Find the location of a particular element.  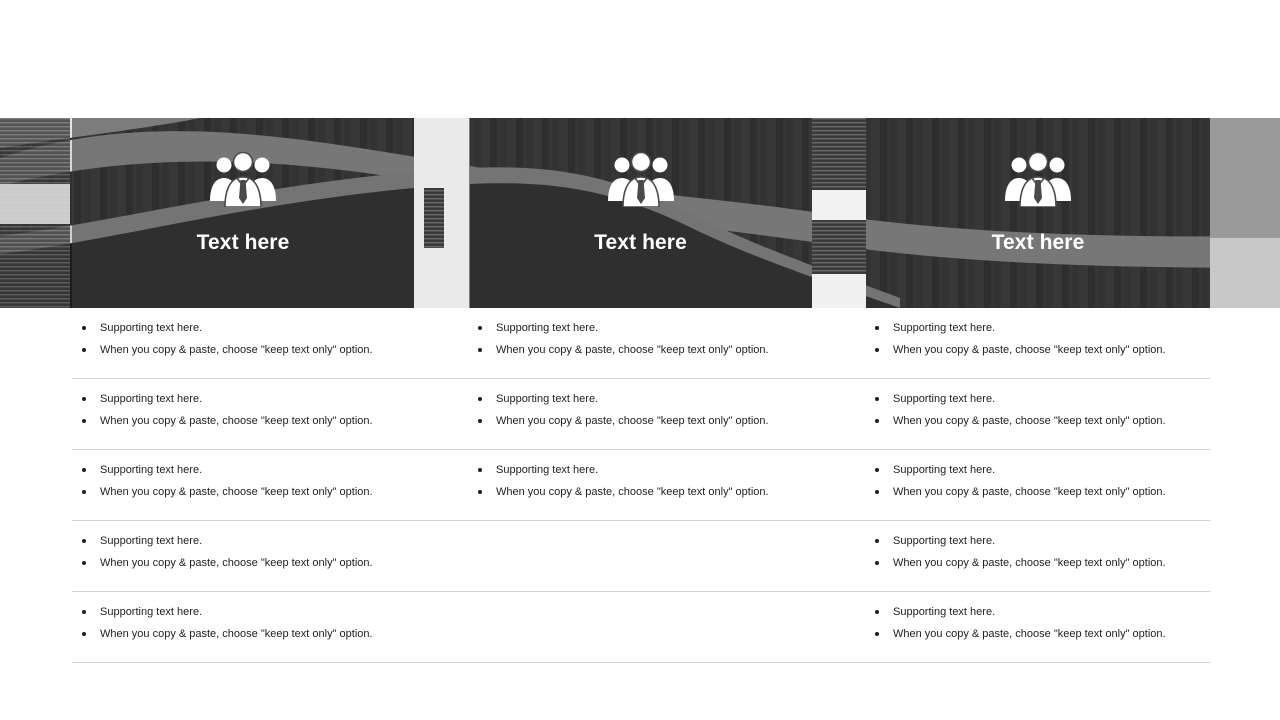

banner-panel-1: Text here is located at coordinates (243, 213).